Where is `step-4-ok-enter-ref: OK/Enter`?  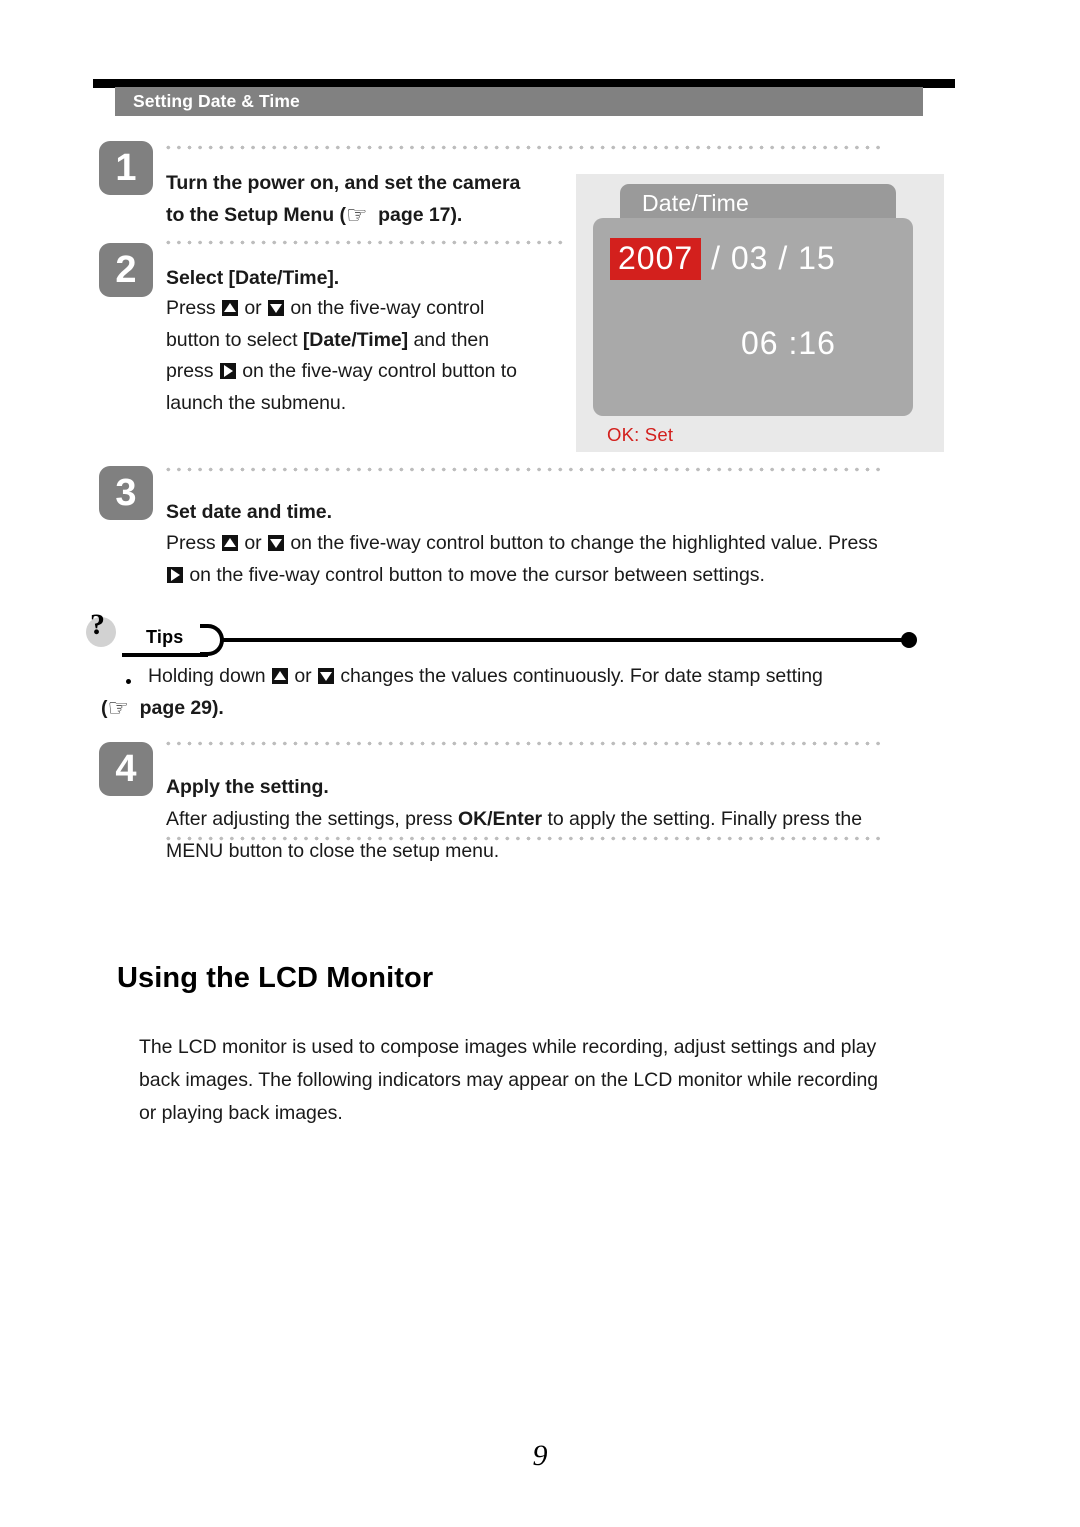 step-4-ok-enter-ref: OK/Enter is located at coordinates (500, 819).